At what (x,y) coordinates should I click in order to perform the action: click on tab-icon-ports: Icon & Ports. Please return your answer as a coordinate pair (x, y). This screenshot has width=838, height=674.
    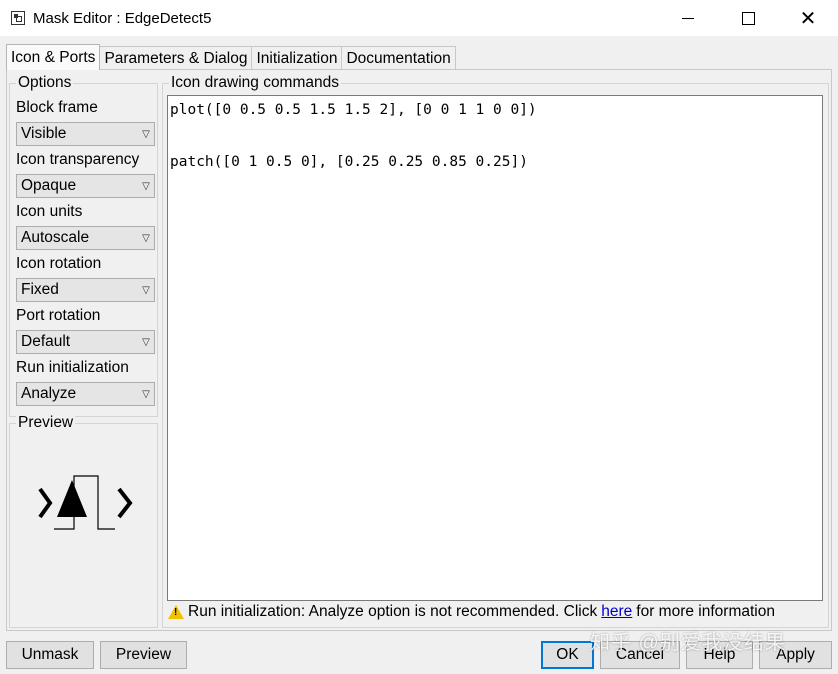
    Looking at the image, I should click on (53, 57).